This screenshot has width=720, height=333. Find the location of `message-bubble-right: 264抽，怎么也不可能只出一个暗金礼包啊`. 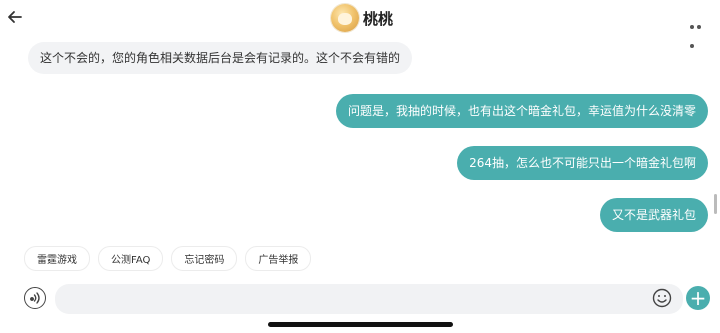

message-bubble-right: 264抽，怎么也不可能只出一个暗金礼包啊 is located at coordinates (582, 163).